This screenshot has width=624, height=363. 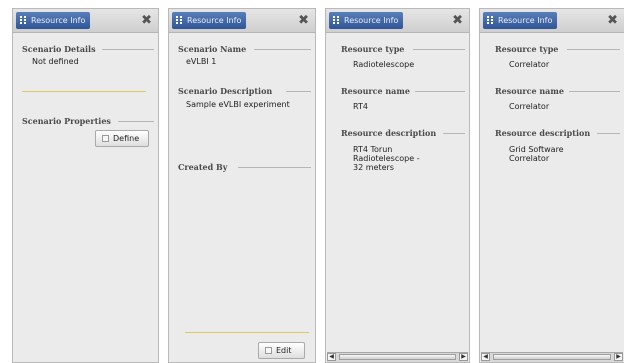 I want to click on section-label: Scenario Description, so click(x=225, y=91).